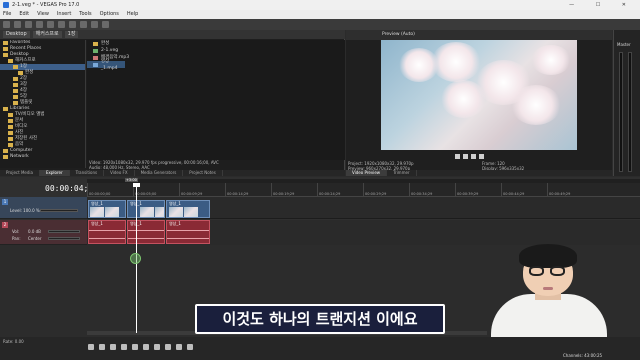 The width and height of the screenshot is (640, 360). Describe the element at coordinates (6, 24) in the screenshot. I see `new-project-icon` at that location.